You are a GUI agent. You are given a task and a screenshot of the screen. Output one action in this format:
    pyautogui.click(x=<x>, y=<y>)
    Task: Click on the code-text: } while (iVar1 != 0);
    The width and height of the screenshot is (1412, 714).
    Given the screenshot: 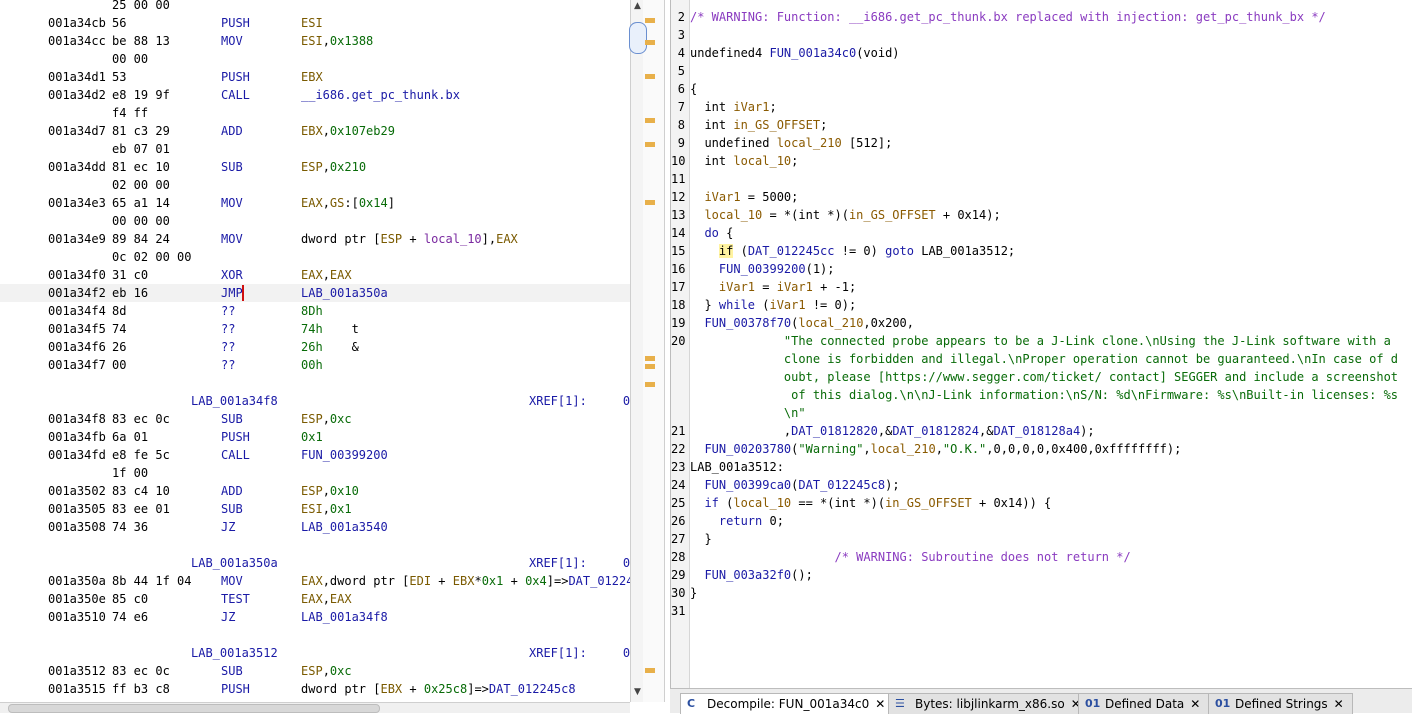 What is the action you would take?
    pyautogui.click(x=773, y=305)
    